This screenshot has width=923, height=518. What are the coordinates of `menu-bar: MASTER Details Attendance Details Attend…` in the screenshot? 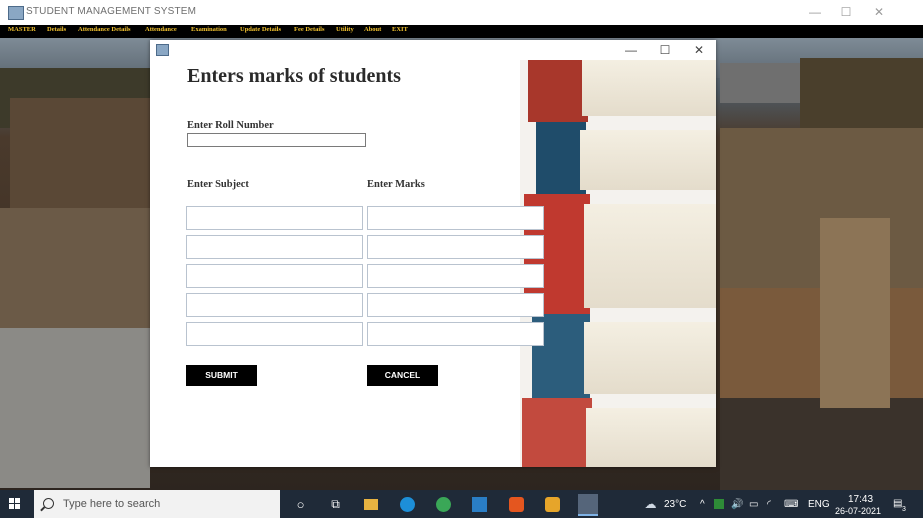 It's located at (461, 31).